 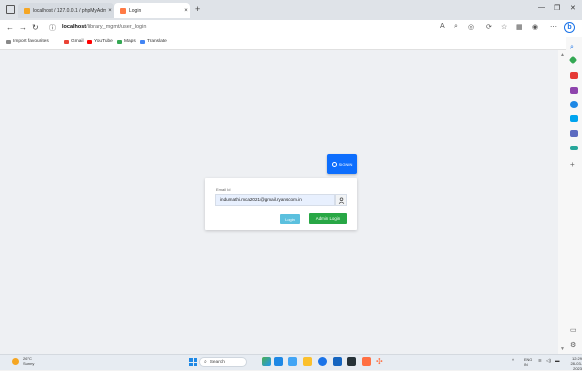 What do you see at coordinates (322, 361) in the screenshot?
I see `edge-icon` at bounding box center [322, 361].